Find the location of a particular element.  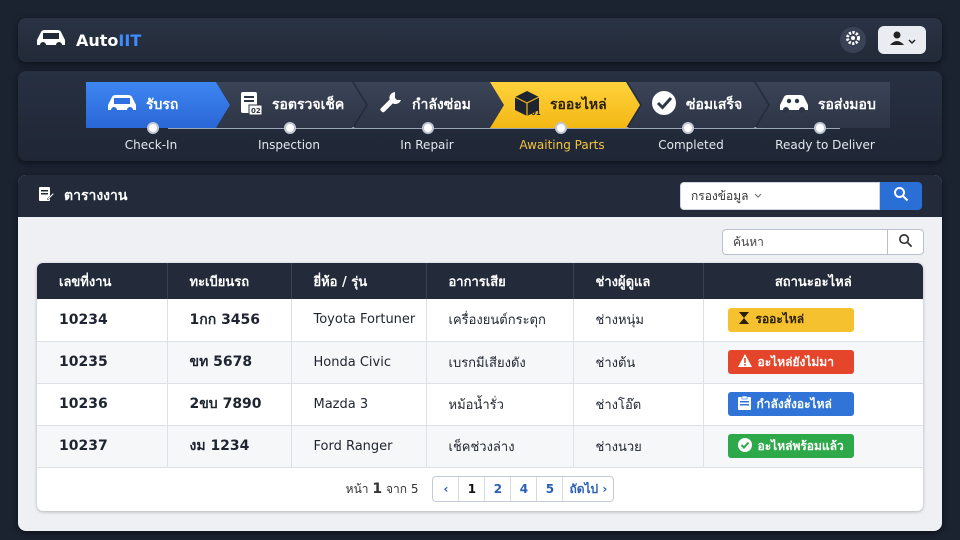

search-button is located at coordinates (906, 242).